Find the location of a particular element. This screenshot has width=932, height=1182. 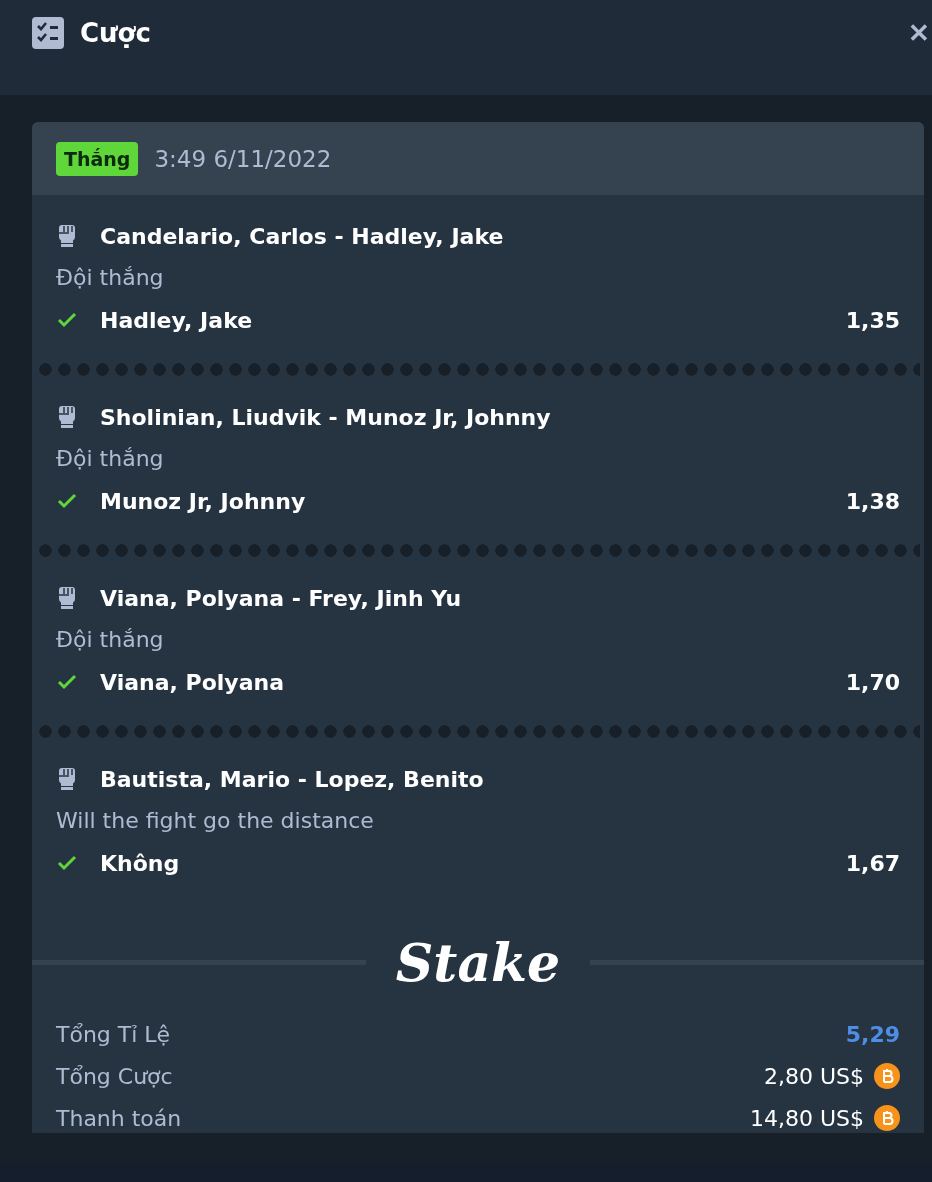

event-name: Viana, Polyana - Frey, Jinh Yu is located at coordinates (281, 598).